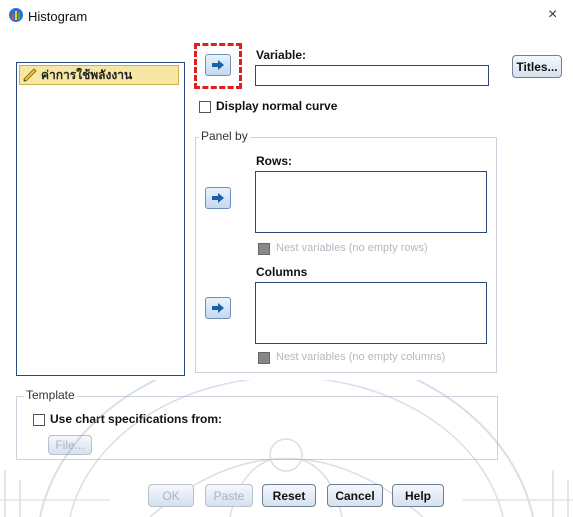 Image resolution: width=573 pixels, height=517 pixels. What do you see at coordinates (355, 495) in the screenshot?
I see `cancel-button: Cancel` at bounding box center [355, 495].